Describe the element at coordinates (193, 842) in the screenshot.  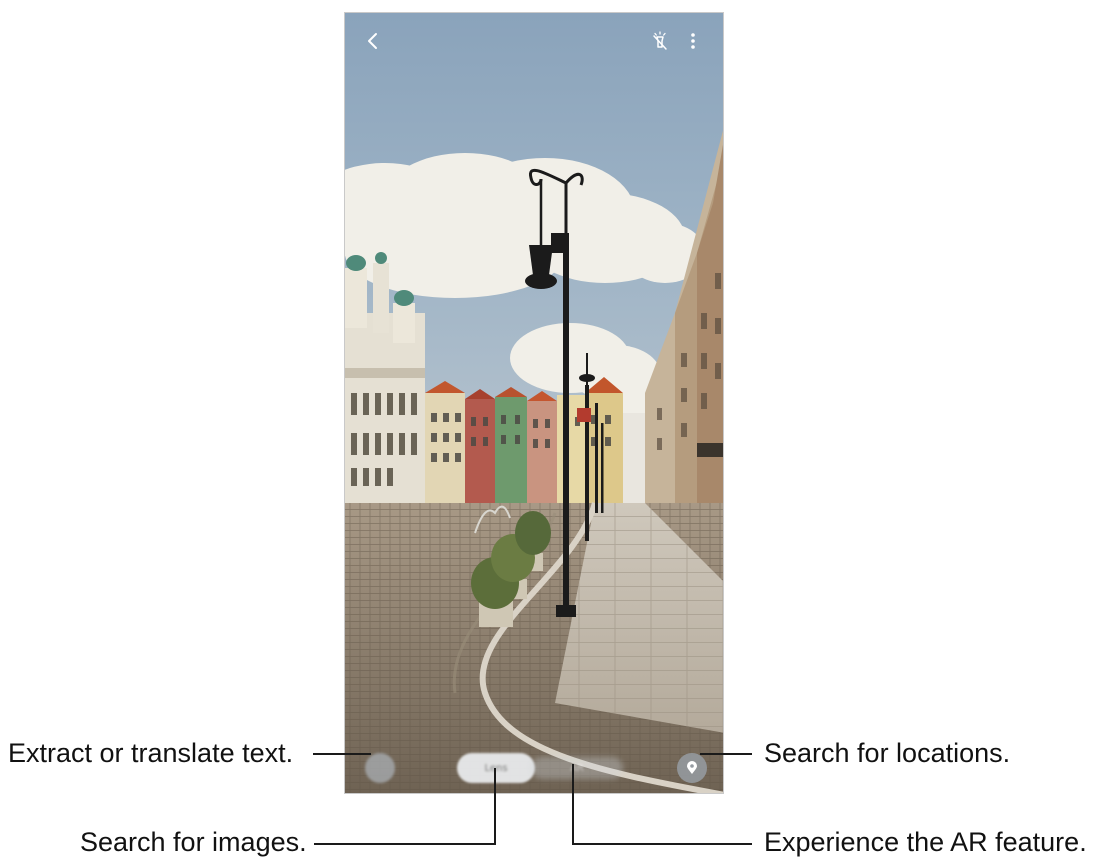
I see `callout-images-label: Search for images.` at that location.